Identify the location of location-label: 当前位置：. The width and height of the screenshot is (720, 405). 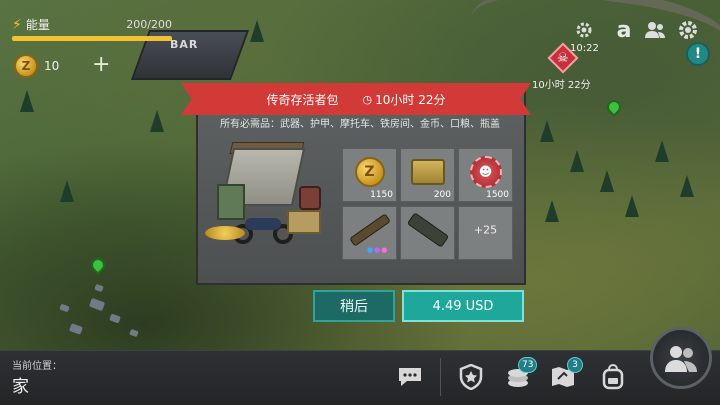
(37, 366).